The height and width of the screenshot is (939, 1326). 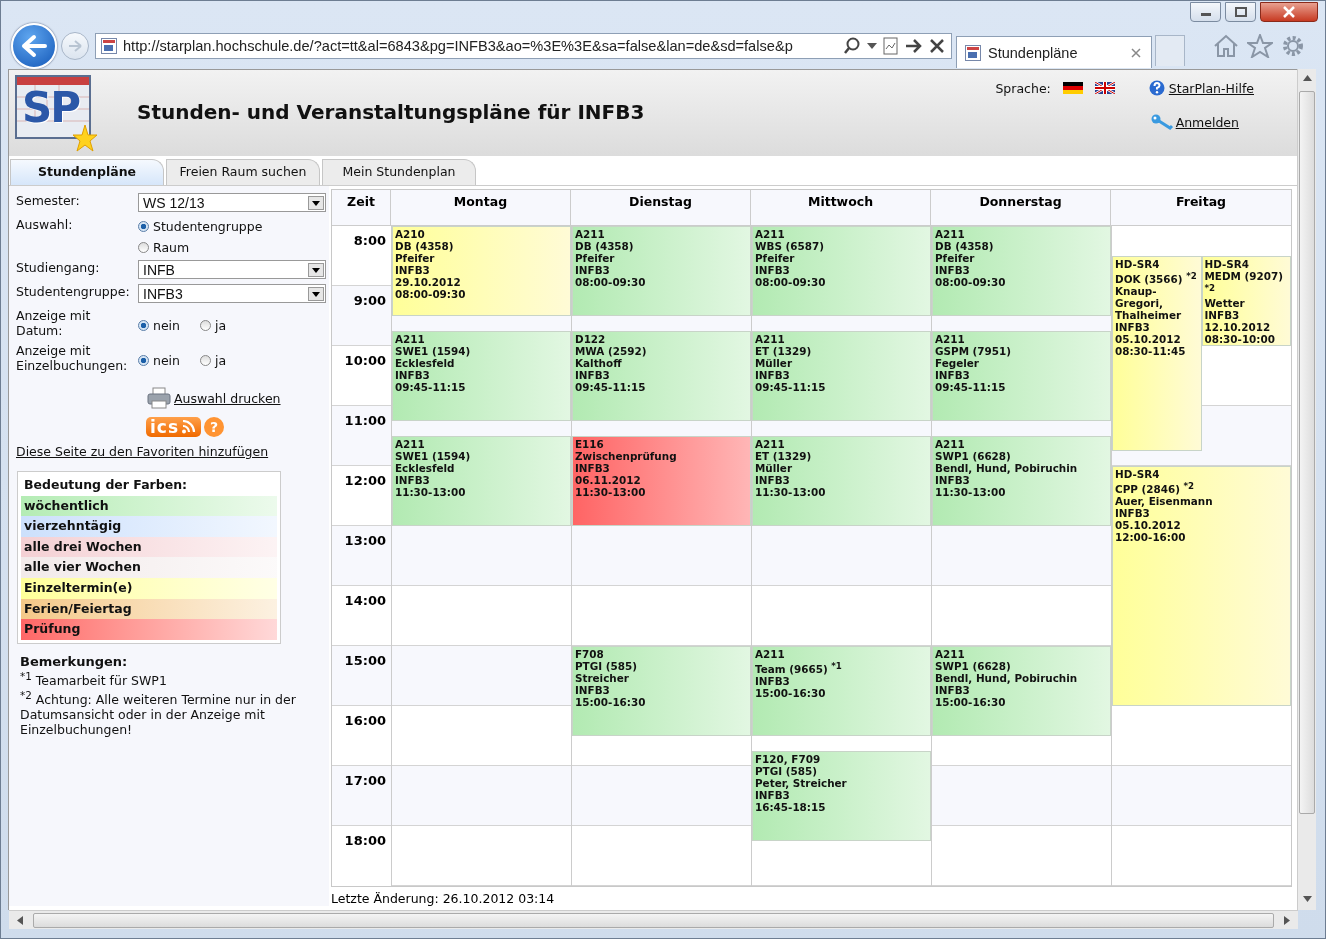 What do you see at coordinates (159, 398) in the screenshot?
I see `printer-icon` at bounding box center [159, 398].